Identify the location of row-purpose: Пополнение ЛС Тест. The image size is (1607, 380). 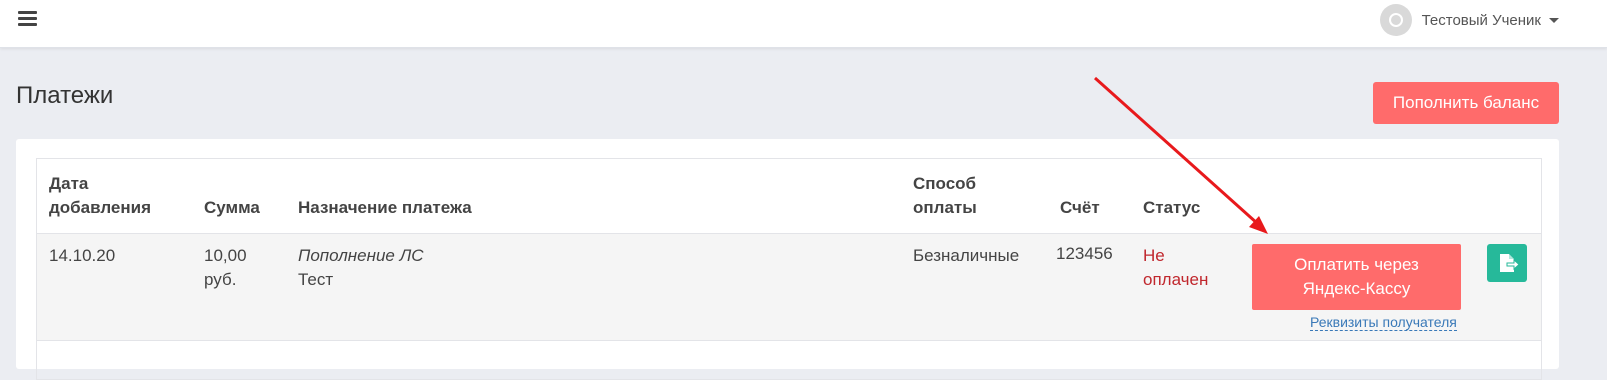
(361, 268).